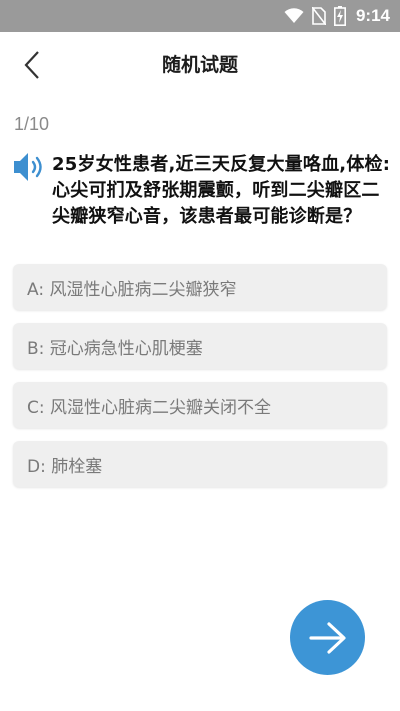 Image resolution: width=400 pixels, height=711 pixels. Describe the element at coordinates (200, 464) in the screenshot. I see `option-d: D: 肺栓塞` at that location.